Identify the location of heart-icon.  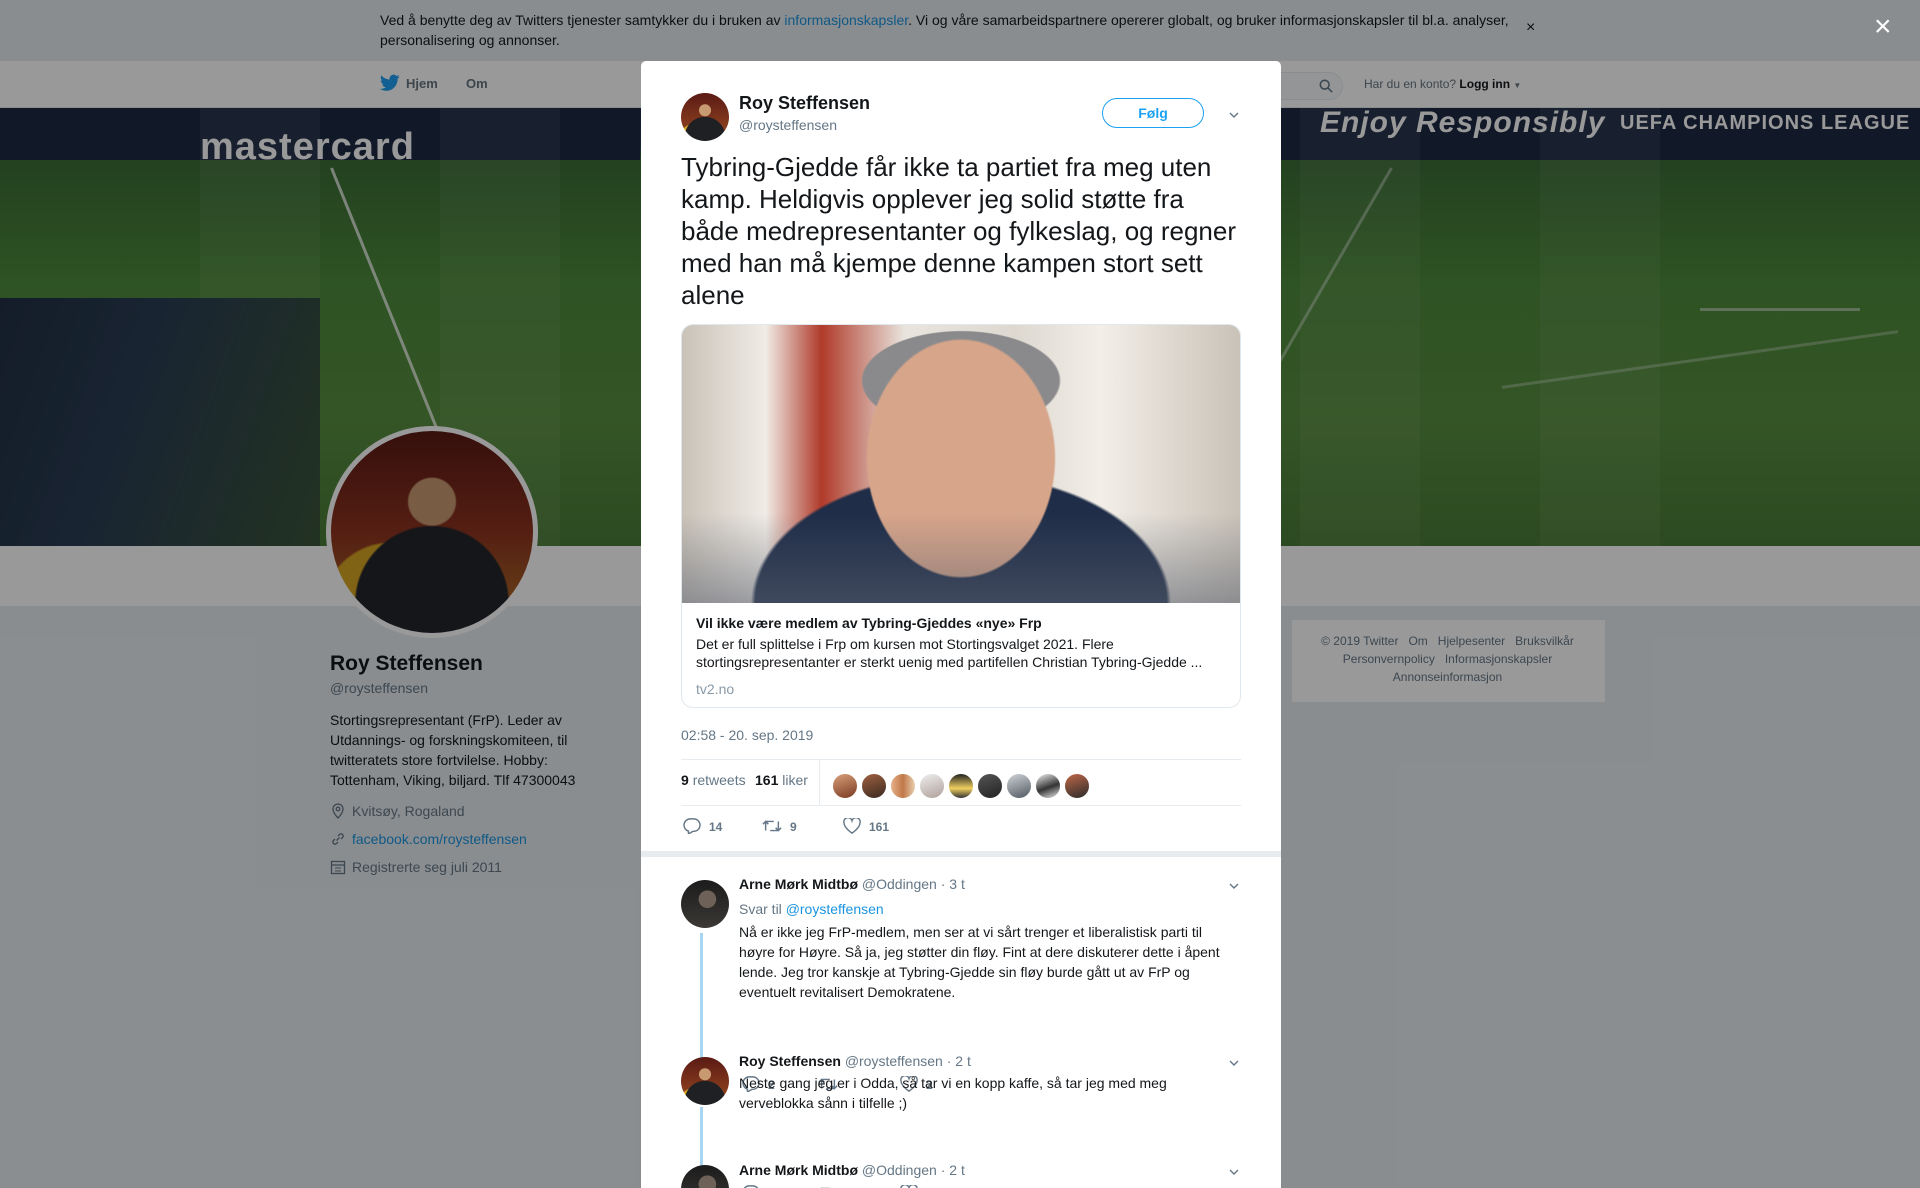
(852, 825).